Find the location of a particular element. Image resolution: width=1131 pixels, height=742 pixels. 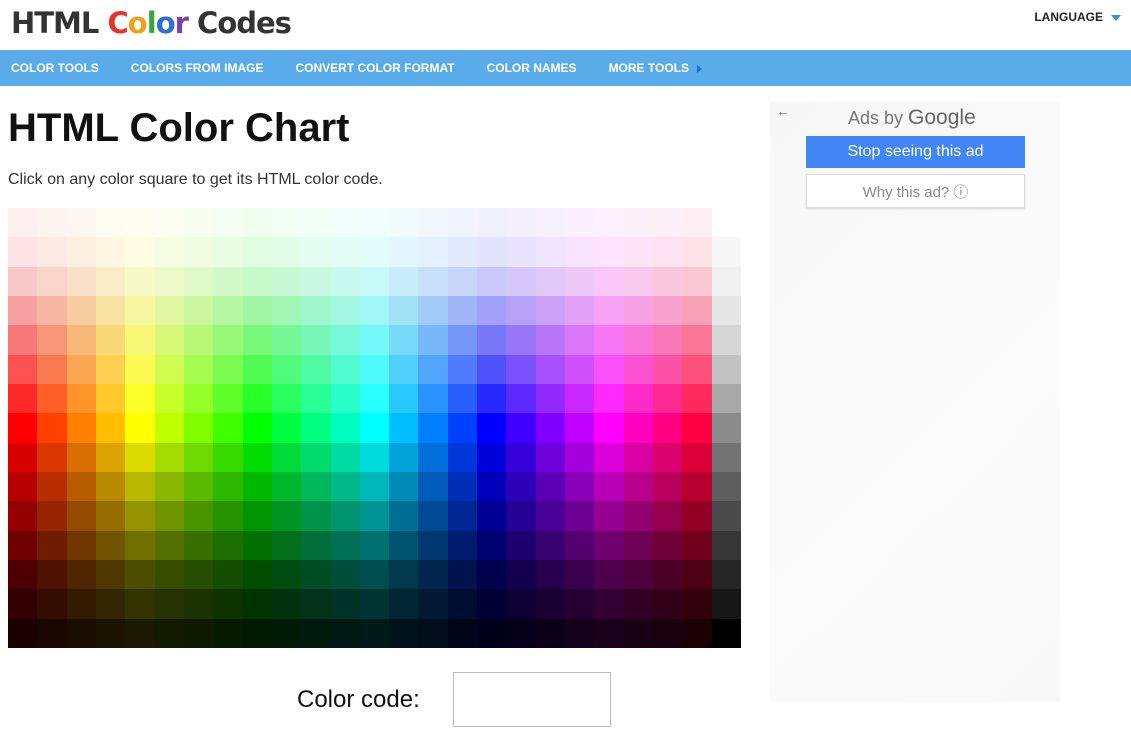

language-selector: LANGUAGE is located at coordinates (1077, 17).